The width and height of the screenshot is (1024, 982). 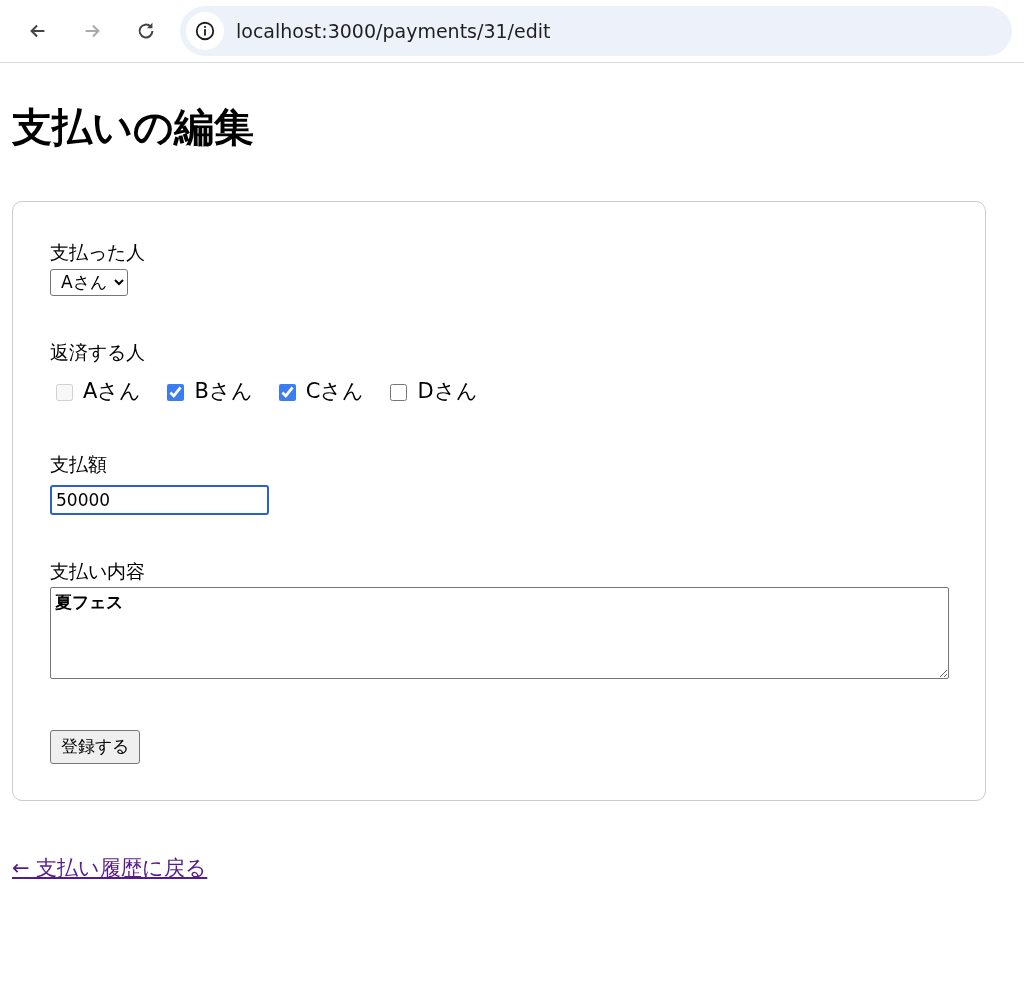 What do you see at coordinates (112, 392) in the screenshot?
I see `checkbox-label: Aさん` at bounding box center [112, 392].